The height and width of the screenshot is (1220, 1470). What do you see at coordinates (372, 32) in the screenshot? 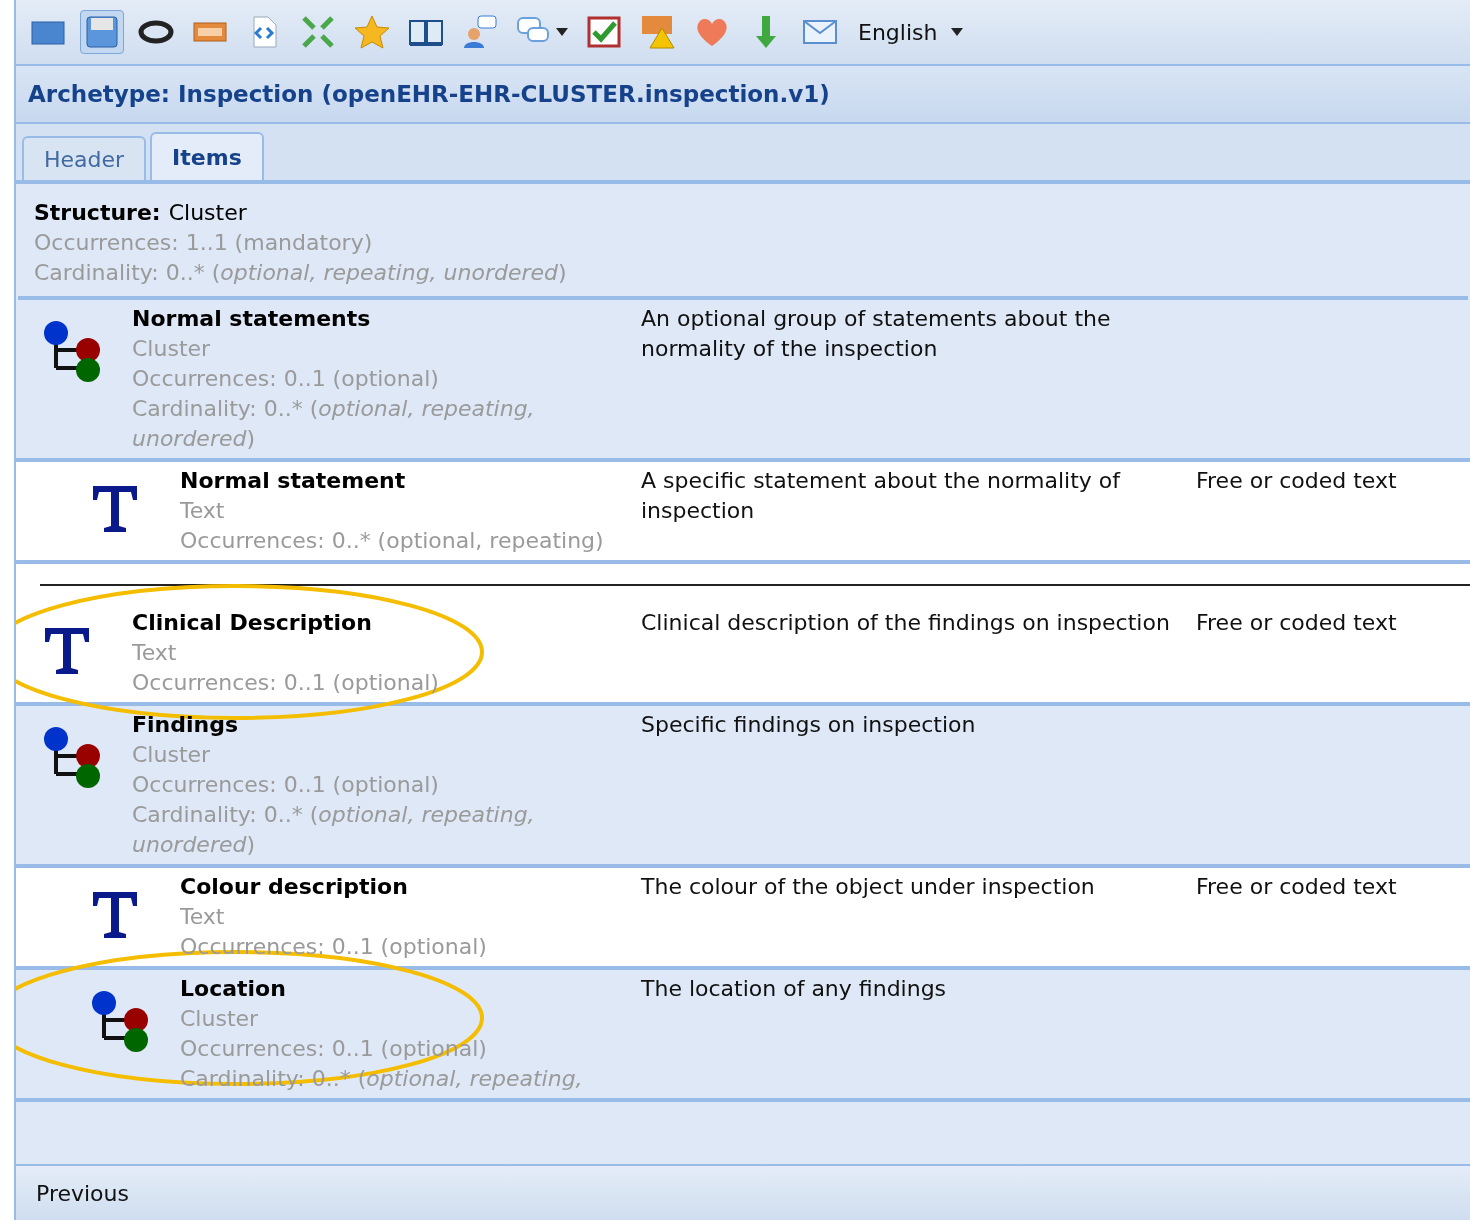
I see `star-icon` at bounding box center [372, 32].